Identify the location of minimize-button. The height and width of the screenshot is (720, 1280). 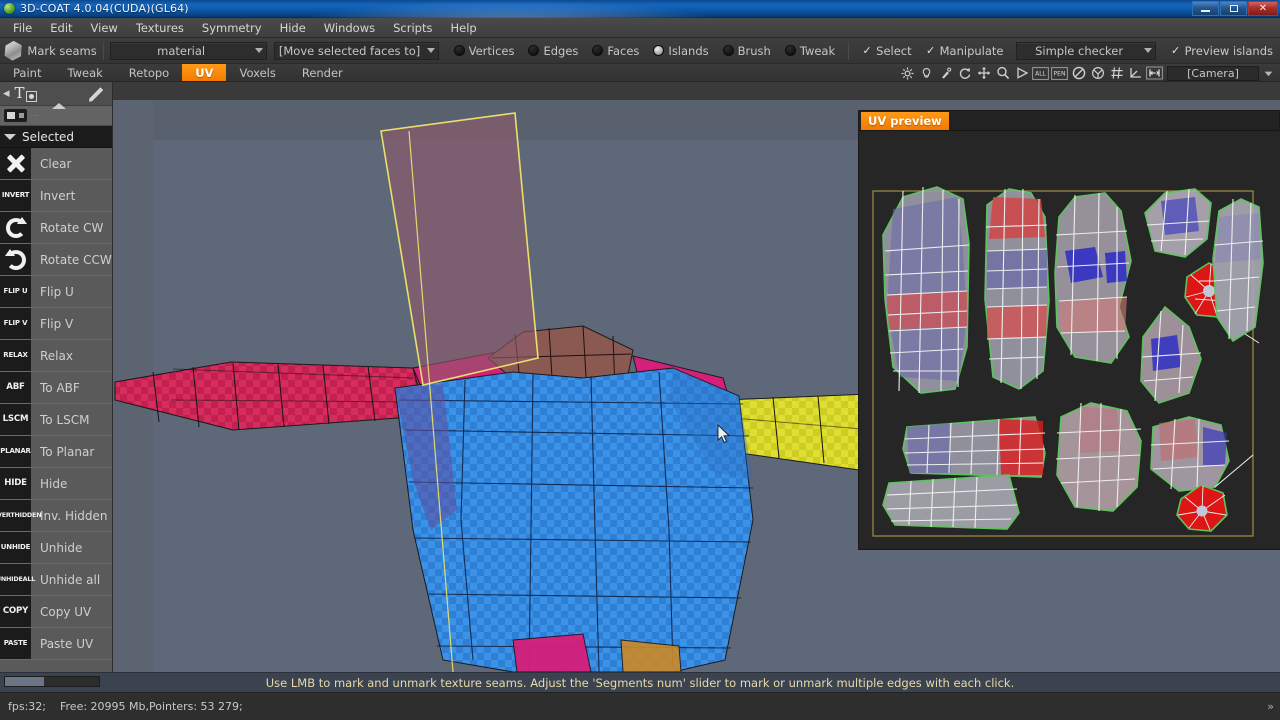
(1205, 8).